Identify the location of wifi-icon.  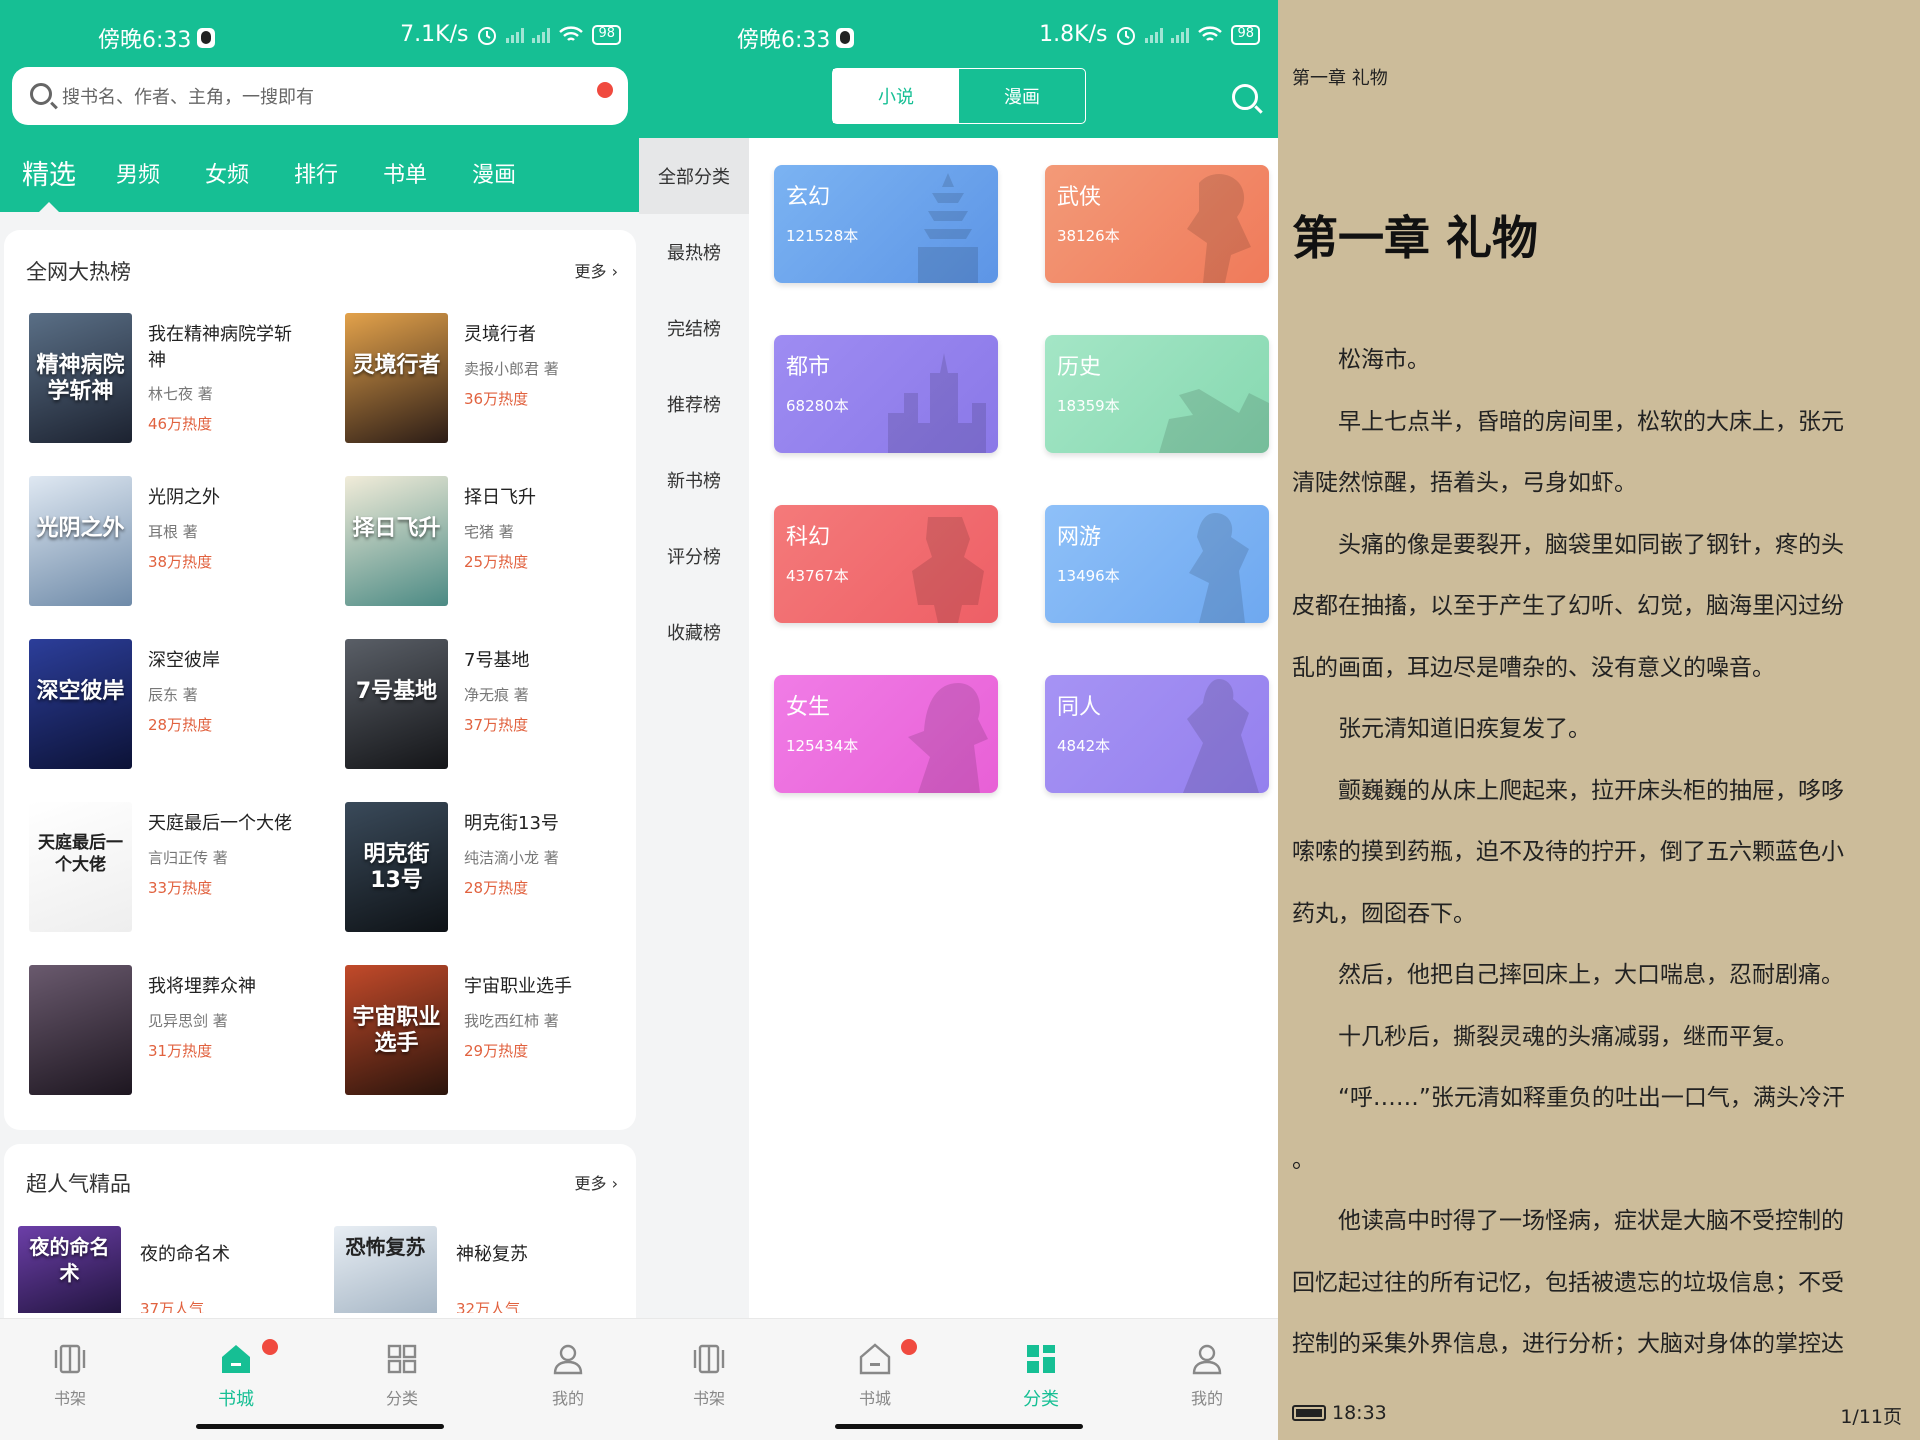
(571, 33).